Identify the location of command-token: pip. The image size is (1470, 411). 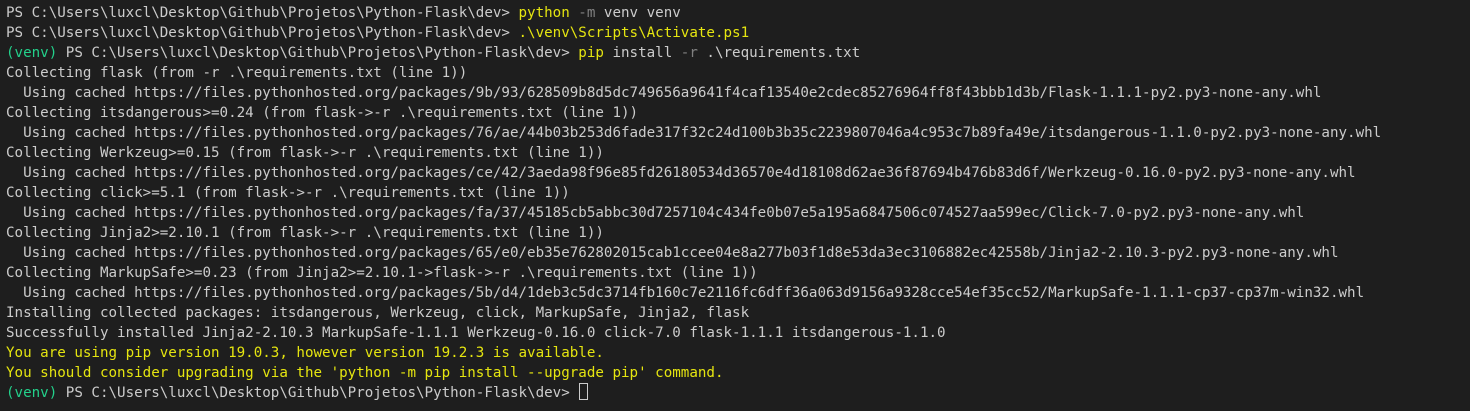
(591, 53).